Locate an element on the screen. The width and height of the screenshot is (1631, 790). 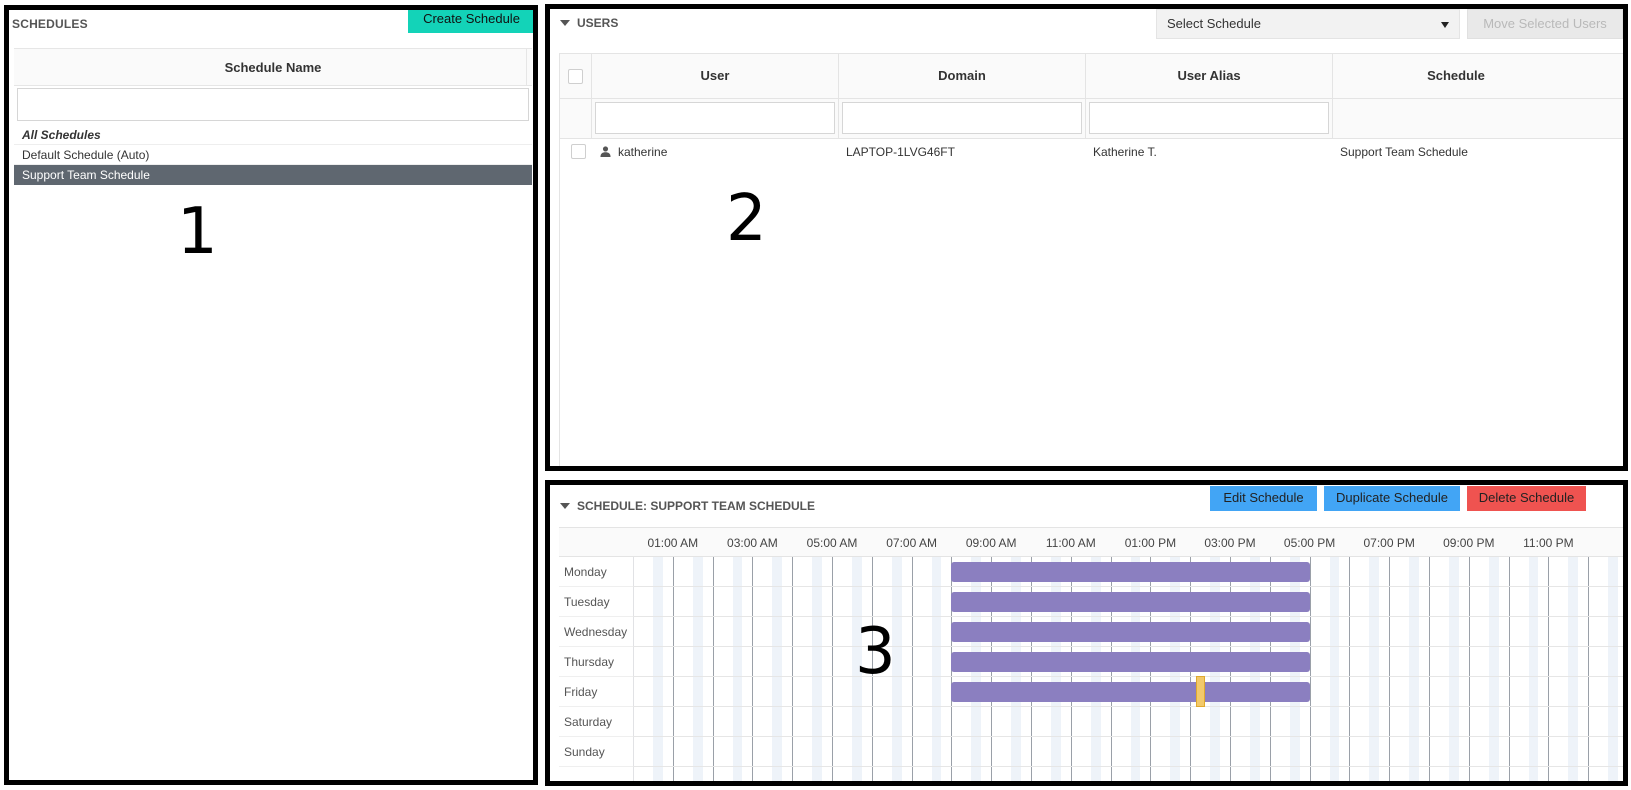
domain-filter-input is located at coordinates (962, 118).